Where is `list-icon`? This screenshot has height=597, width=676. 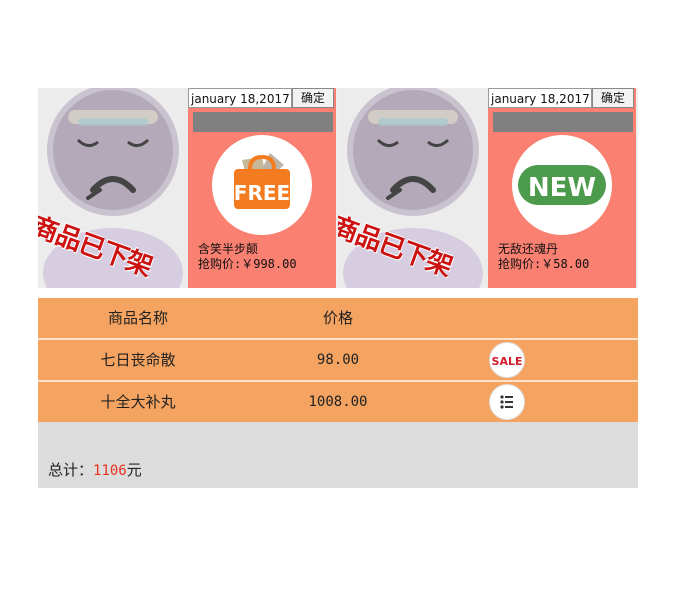 list-icon is located at coordinates (507, 402).